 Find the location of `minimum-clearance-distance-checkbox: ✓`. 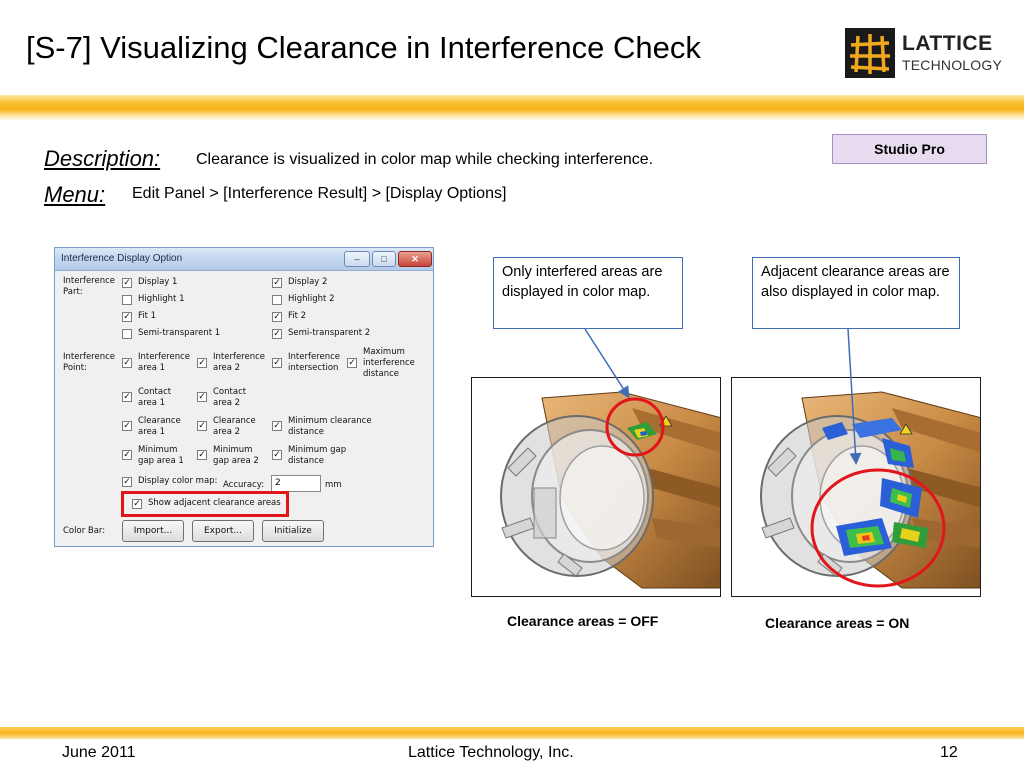

minimum-clearance-distance-checkbox: ✓ is located at coordinates (277, 426).